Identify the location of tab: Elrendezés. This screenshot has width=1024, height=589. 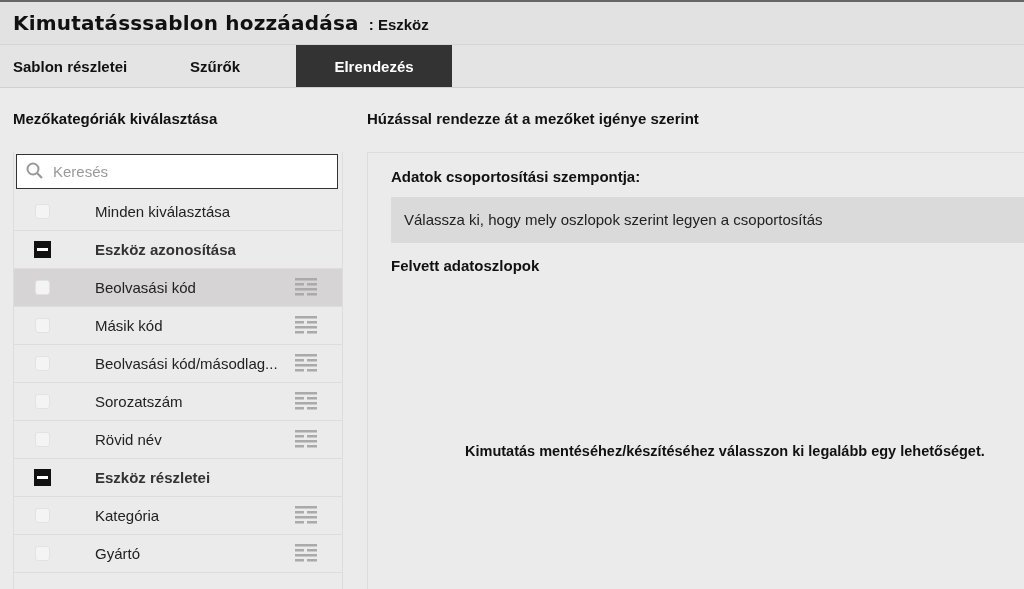
(374, 66).